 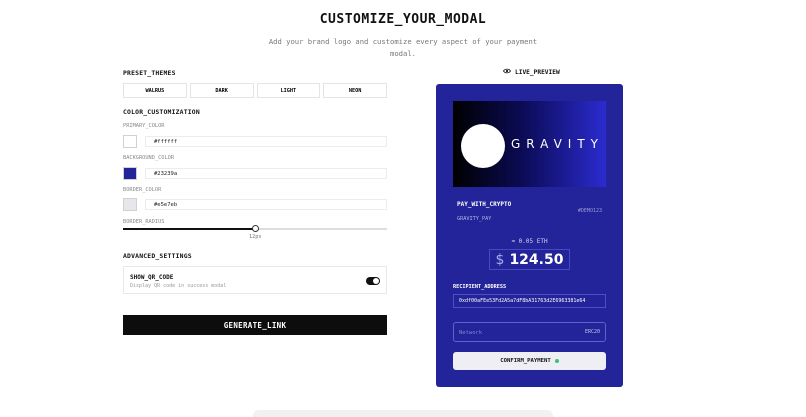 What do you see at coordinates (536, 259) in the screenshot?
I see `amount-value: 124.50` at bounding box center [536, 259].